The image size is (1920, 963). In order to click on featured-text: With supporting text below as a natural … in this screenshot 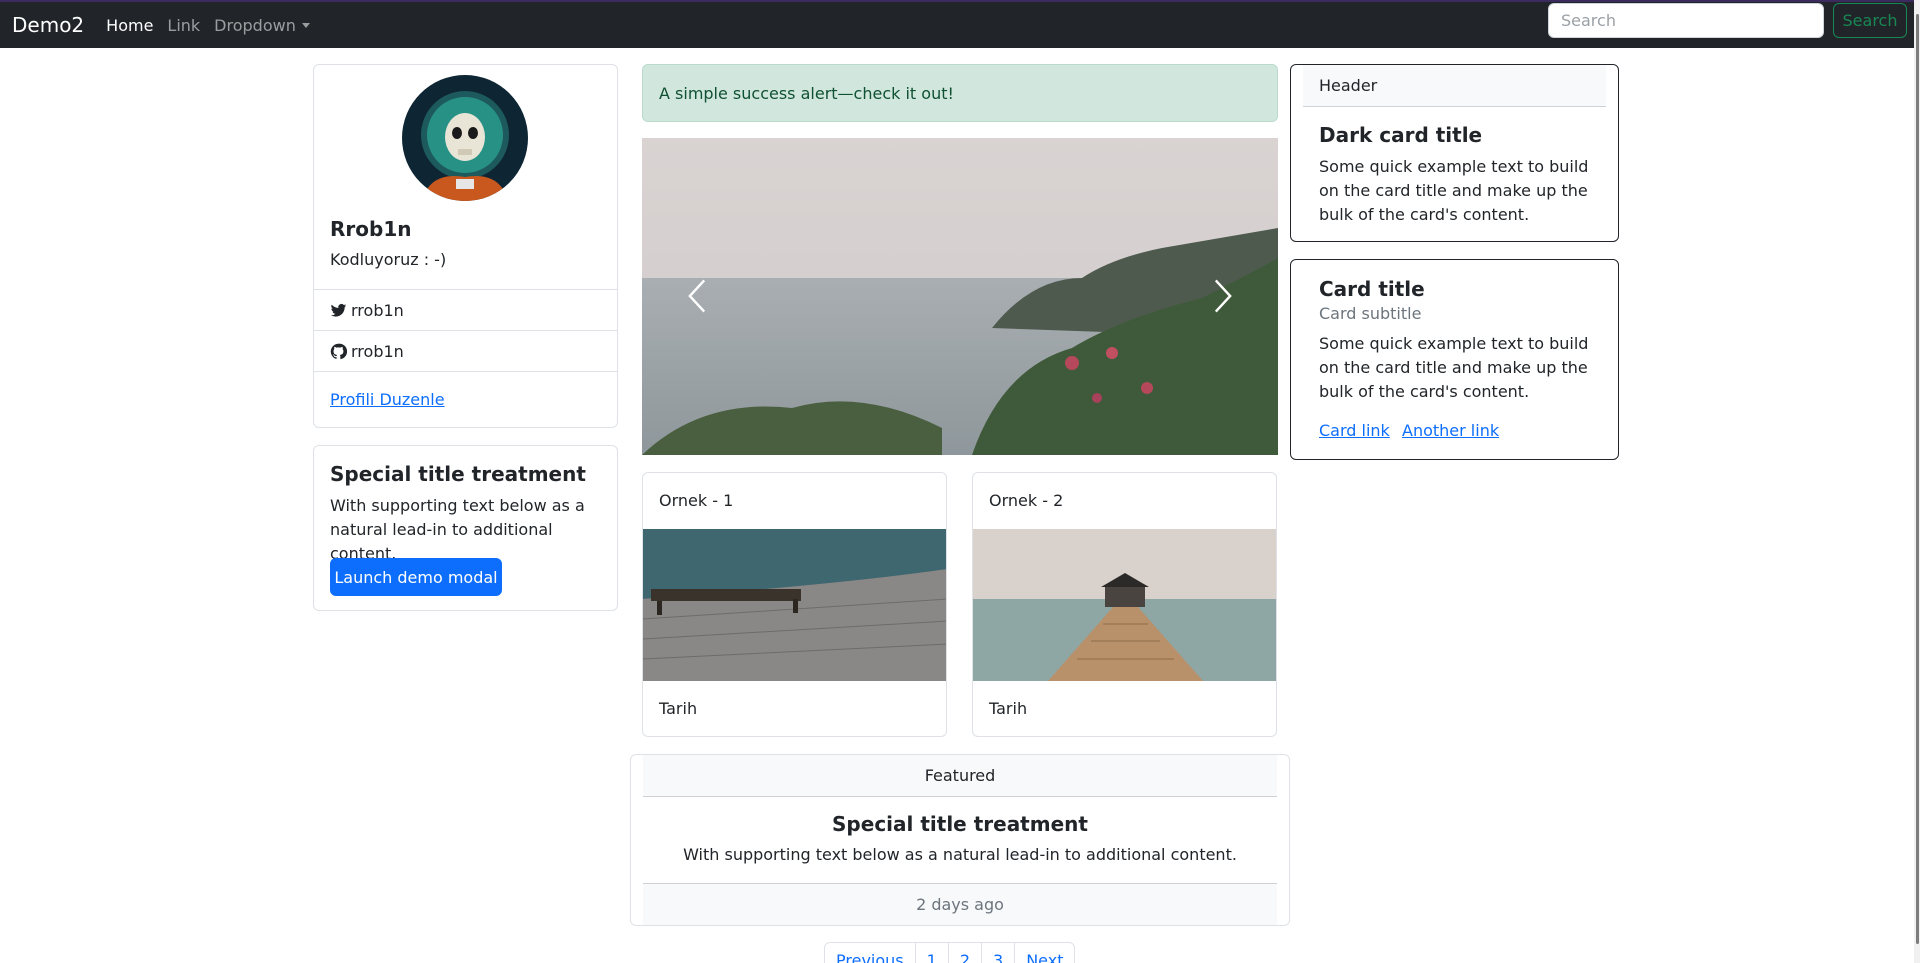, I will do `click(960, 854)`.